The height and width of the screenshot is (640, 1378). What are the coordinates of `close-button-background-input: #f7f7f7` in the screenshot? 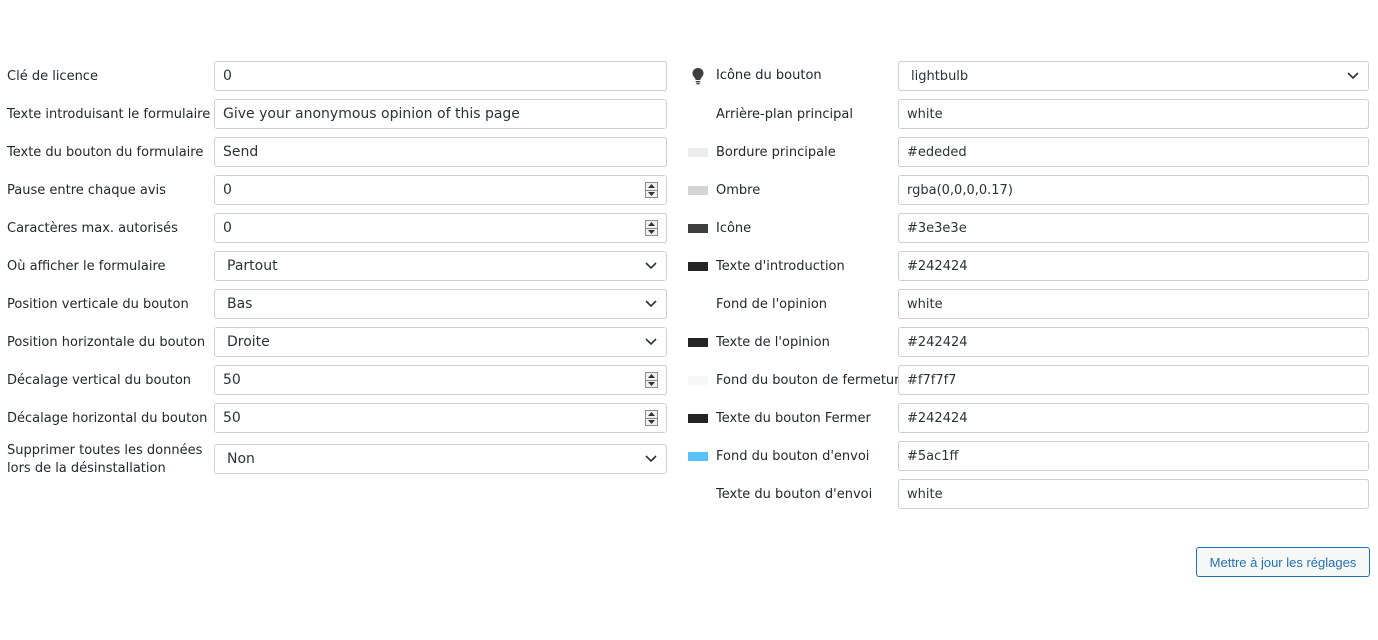 It's located at (1133, 380).